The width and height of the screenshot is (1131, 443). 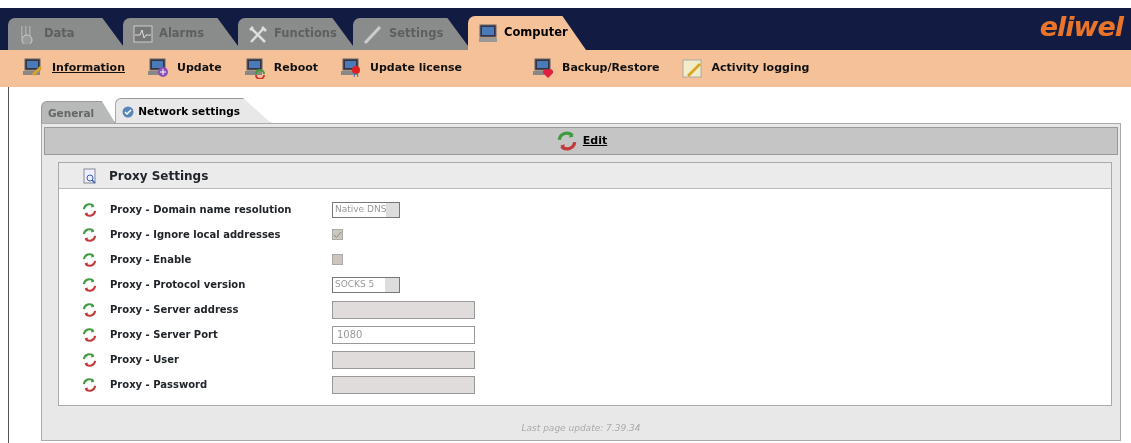 I want to click on check-icon, so click(x=337, y=234).